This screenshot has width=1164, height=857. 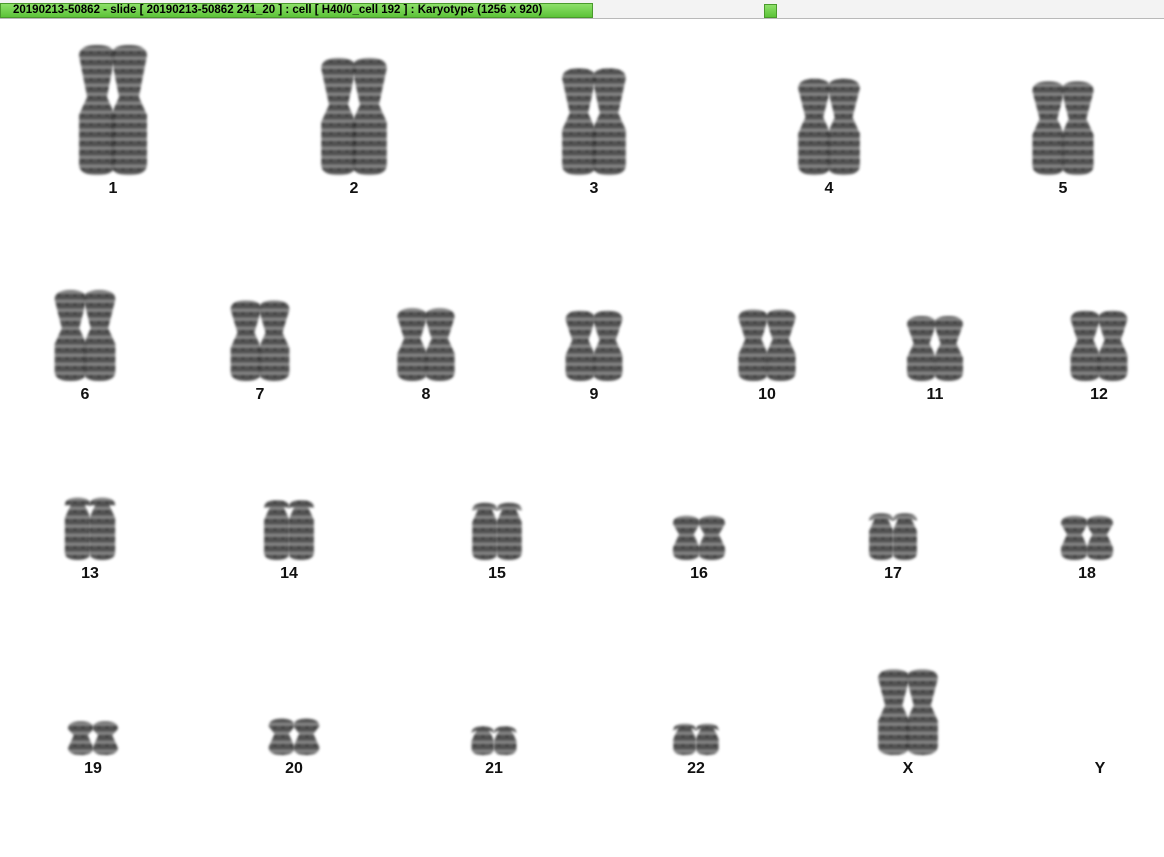 I want to click on chromosome-label-8: 8, so click(x=426, y=394).